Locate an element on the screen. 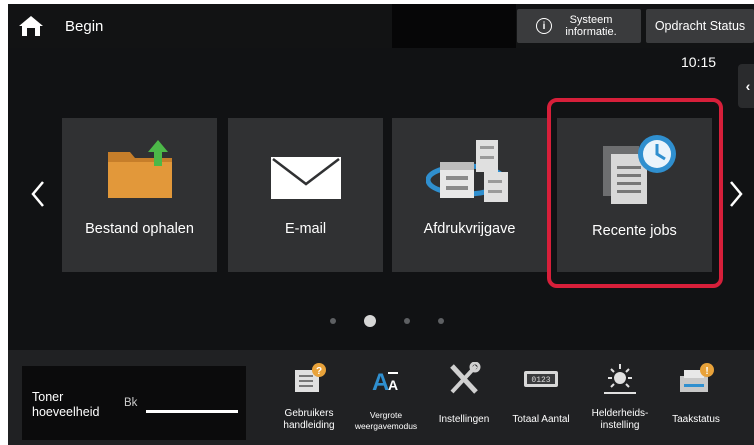 Image resolution: width=754 pixels, height=445 pixels. tool-label: Totaal Aantal is located at coordinates (541, 419).